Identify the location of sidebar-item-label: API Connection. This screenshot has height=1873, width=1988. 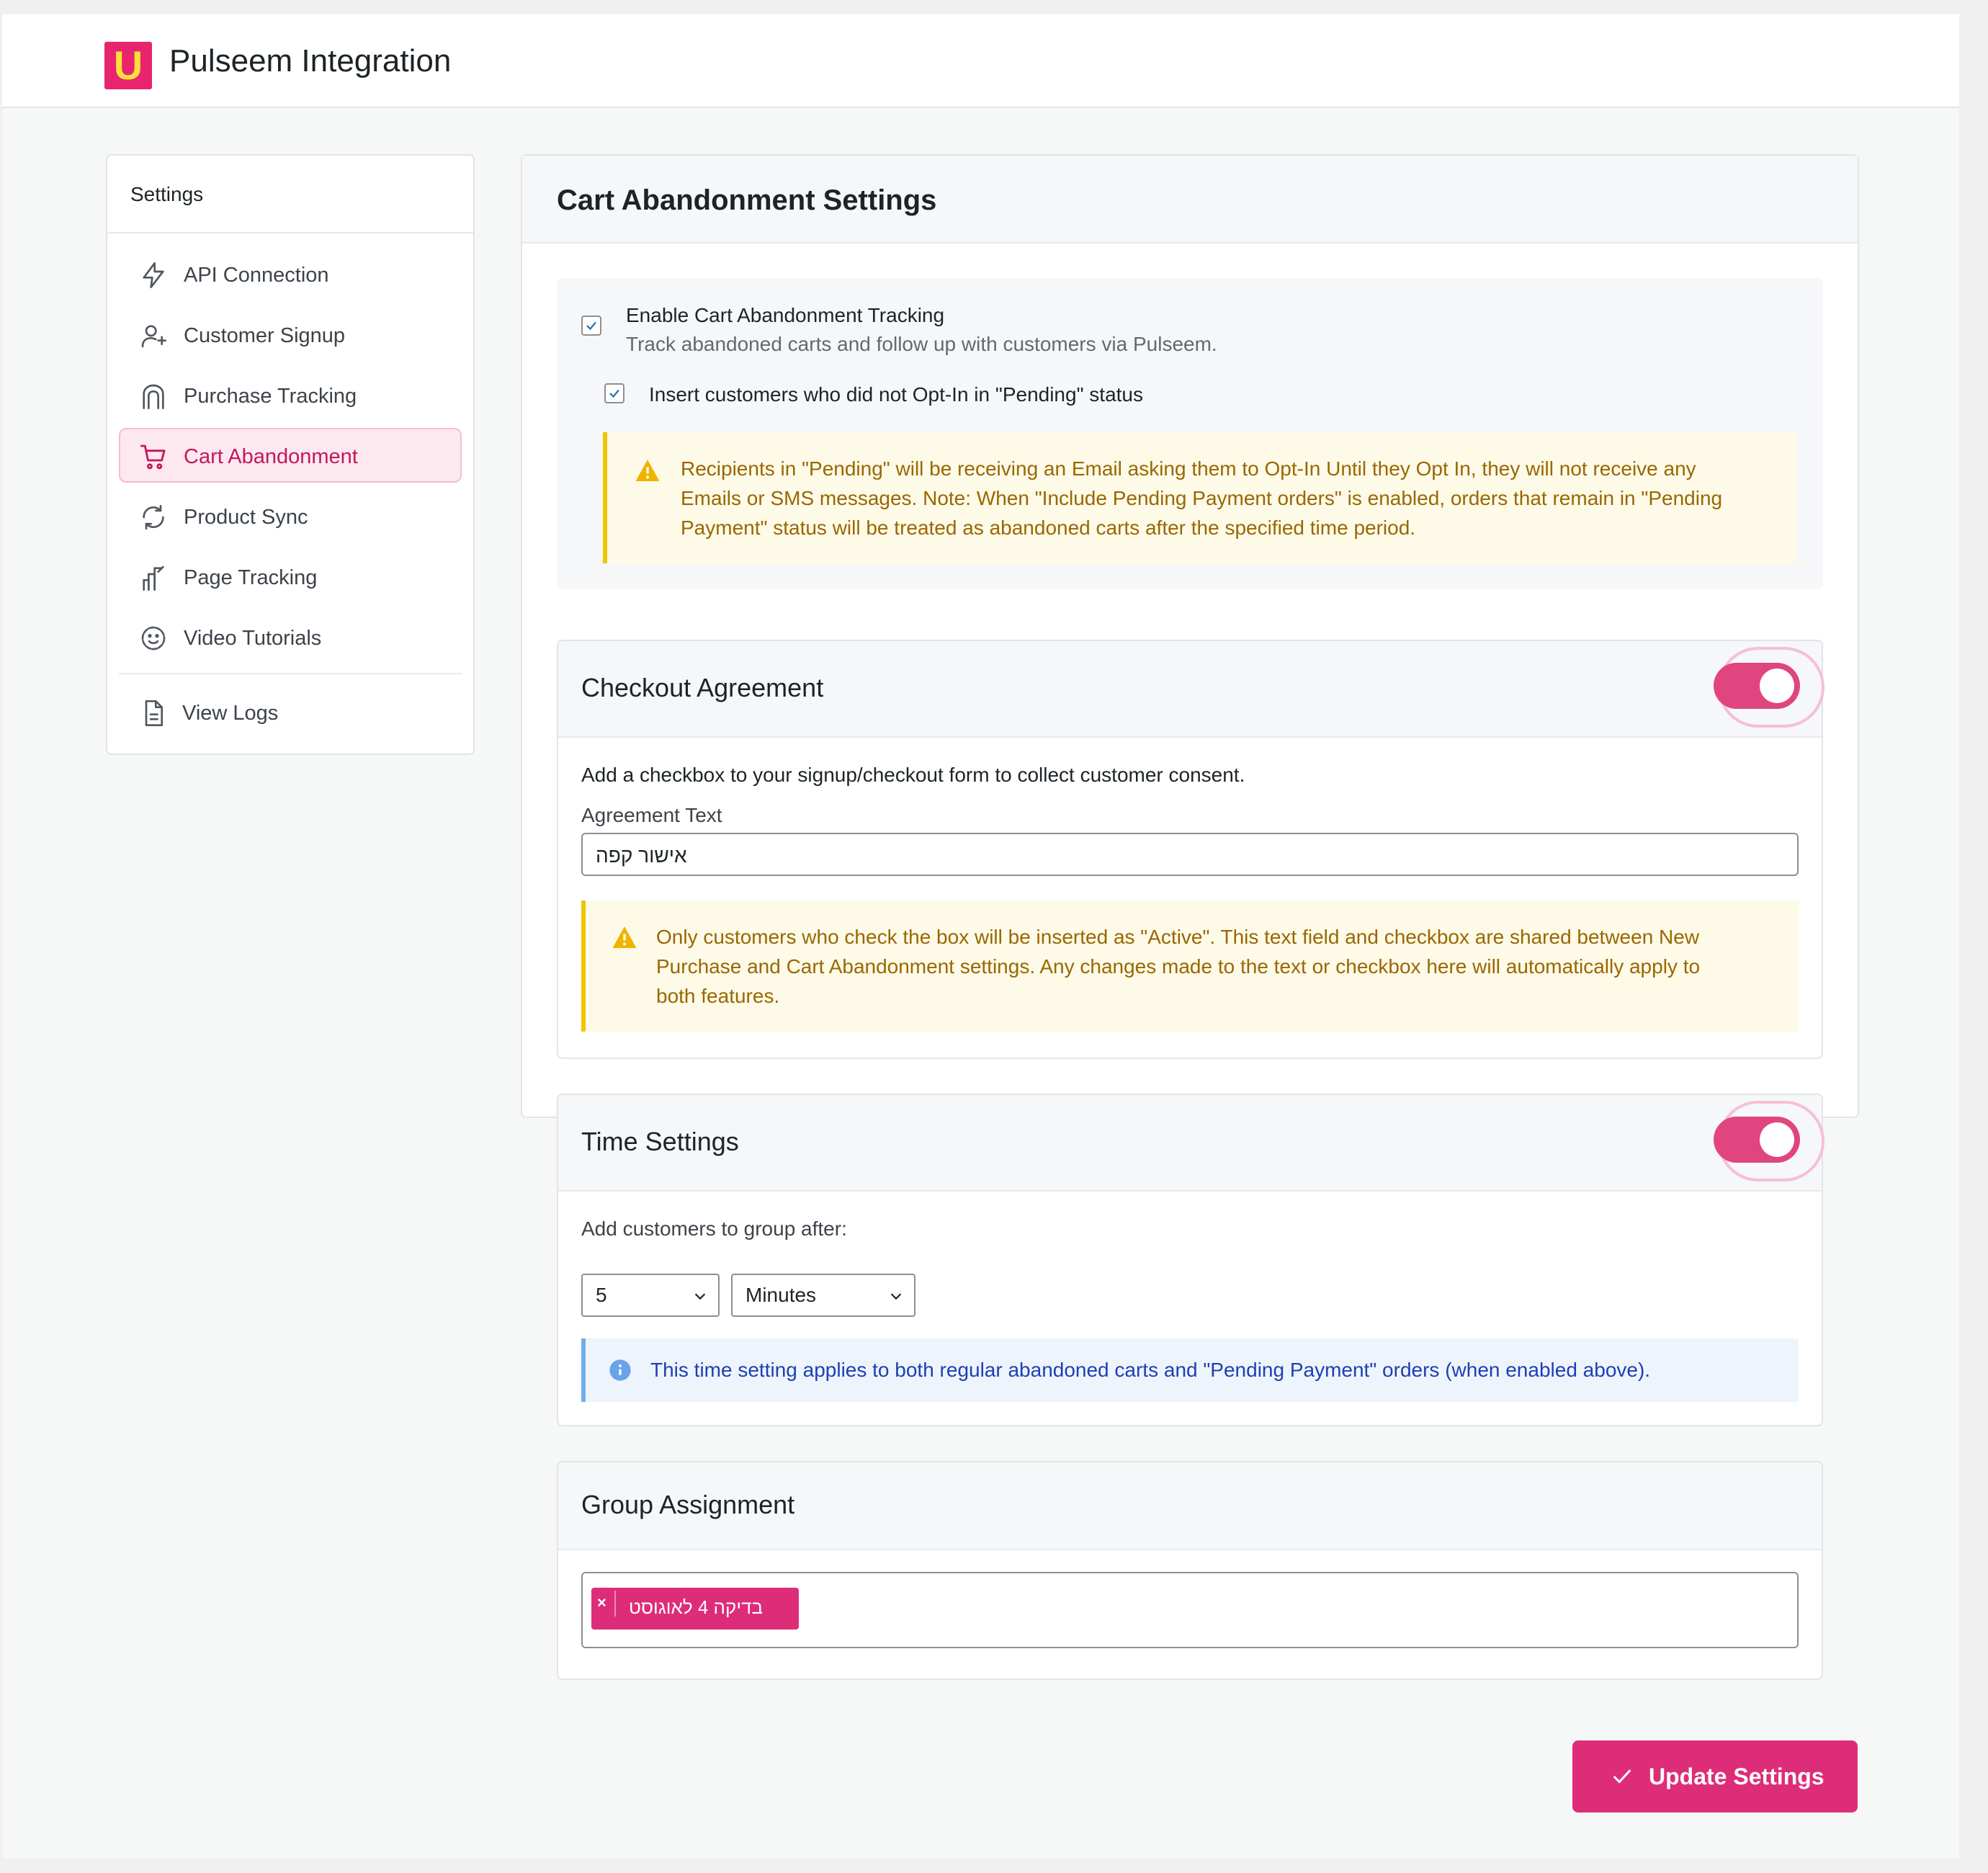
(256, 275).